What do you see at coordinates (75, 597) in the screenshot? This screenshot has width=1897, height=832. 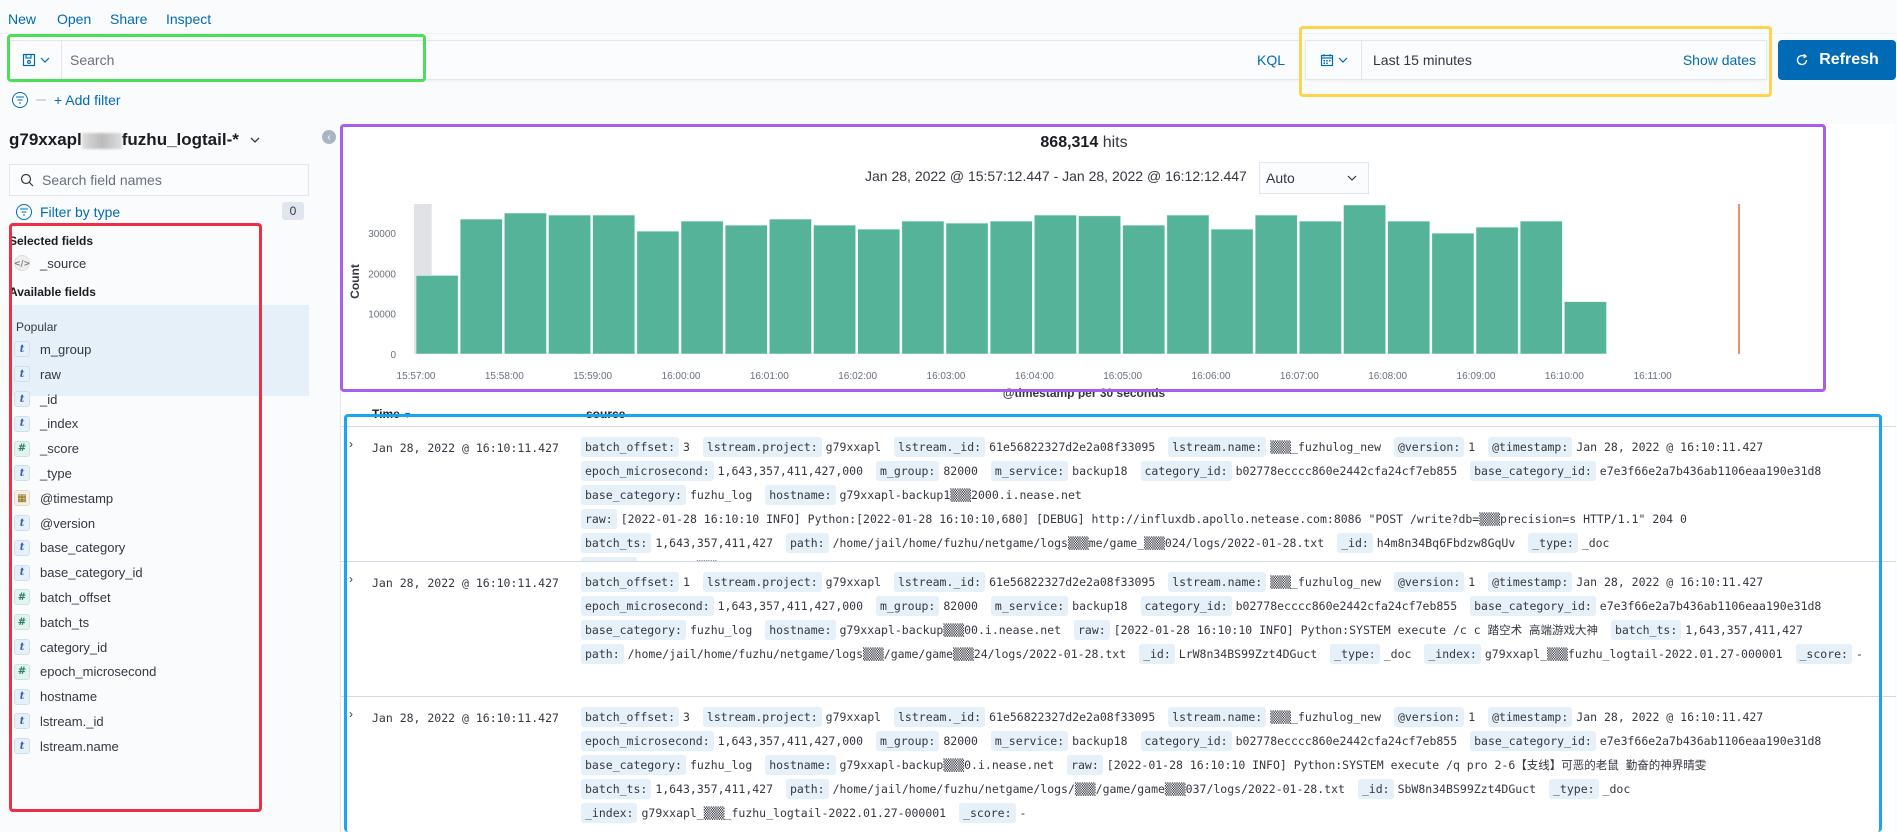 I see `field-name: batch_offset` at bounding box center [75, 597].